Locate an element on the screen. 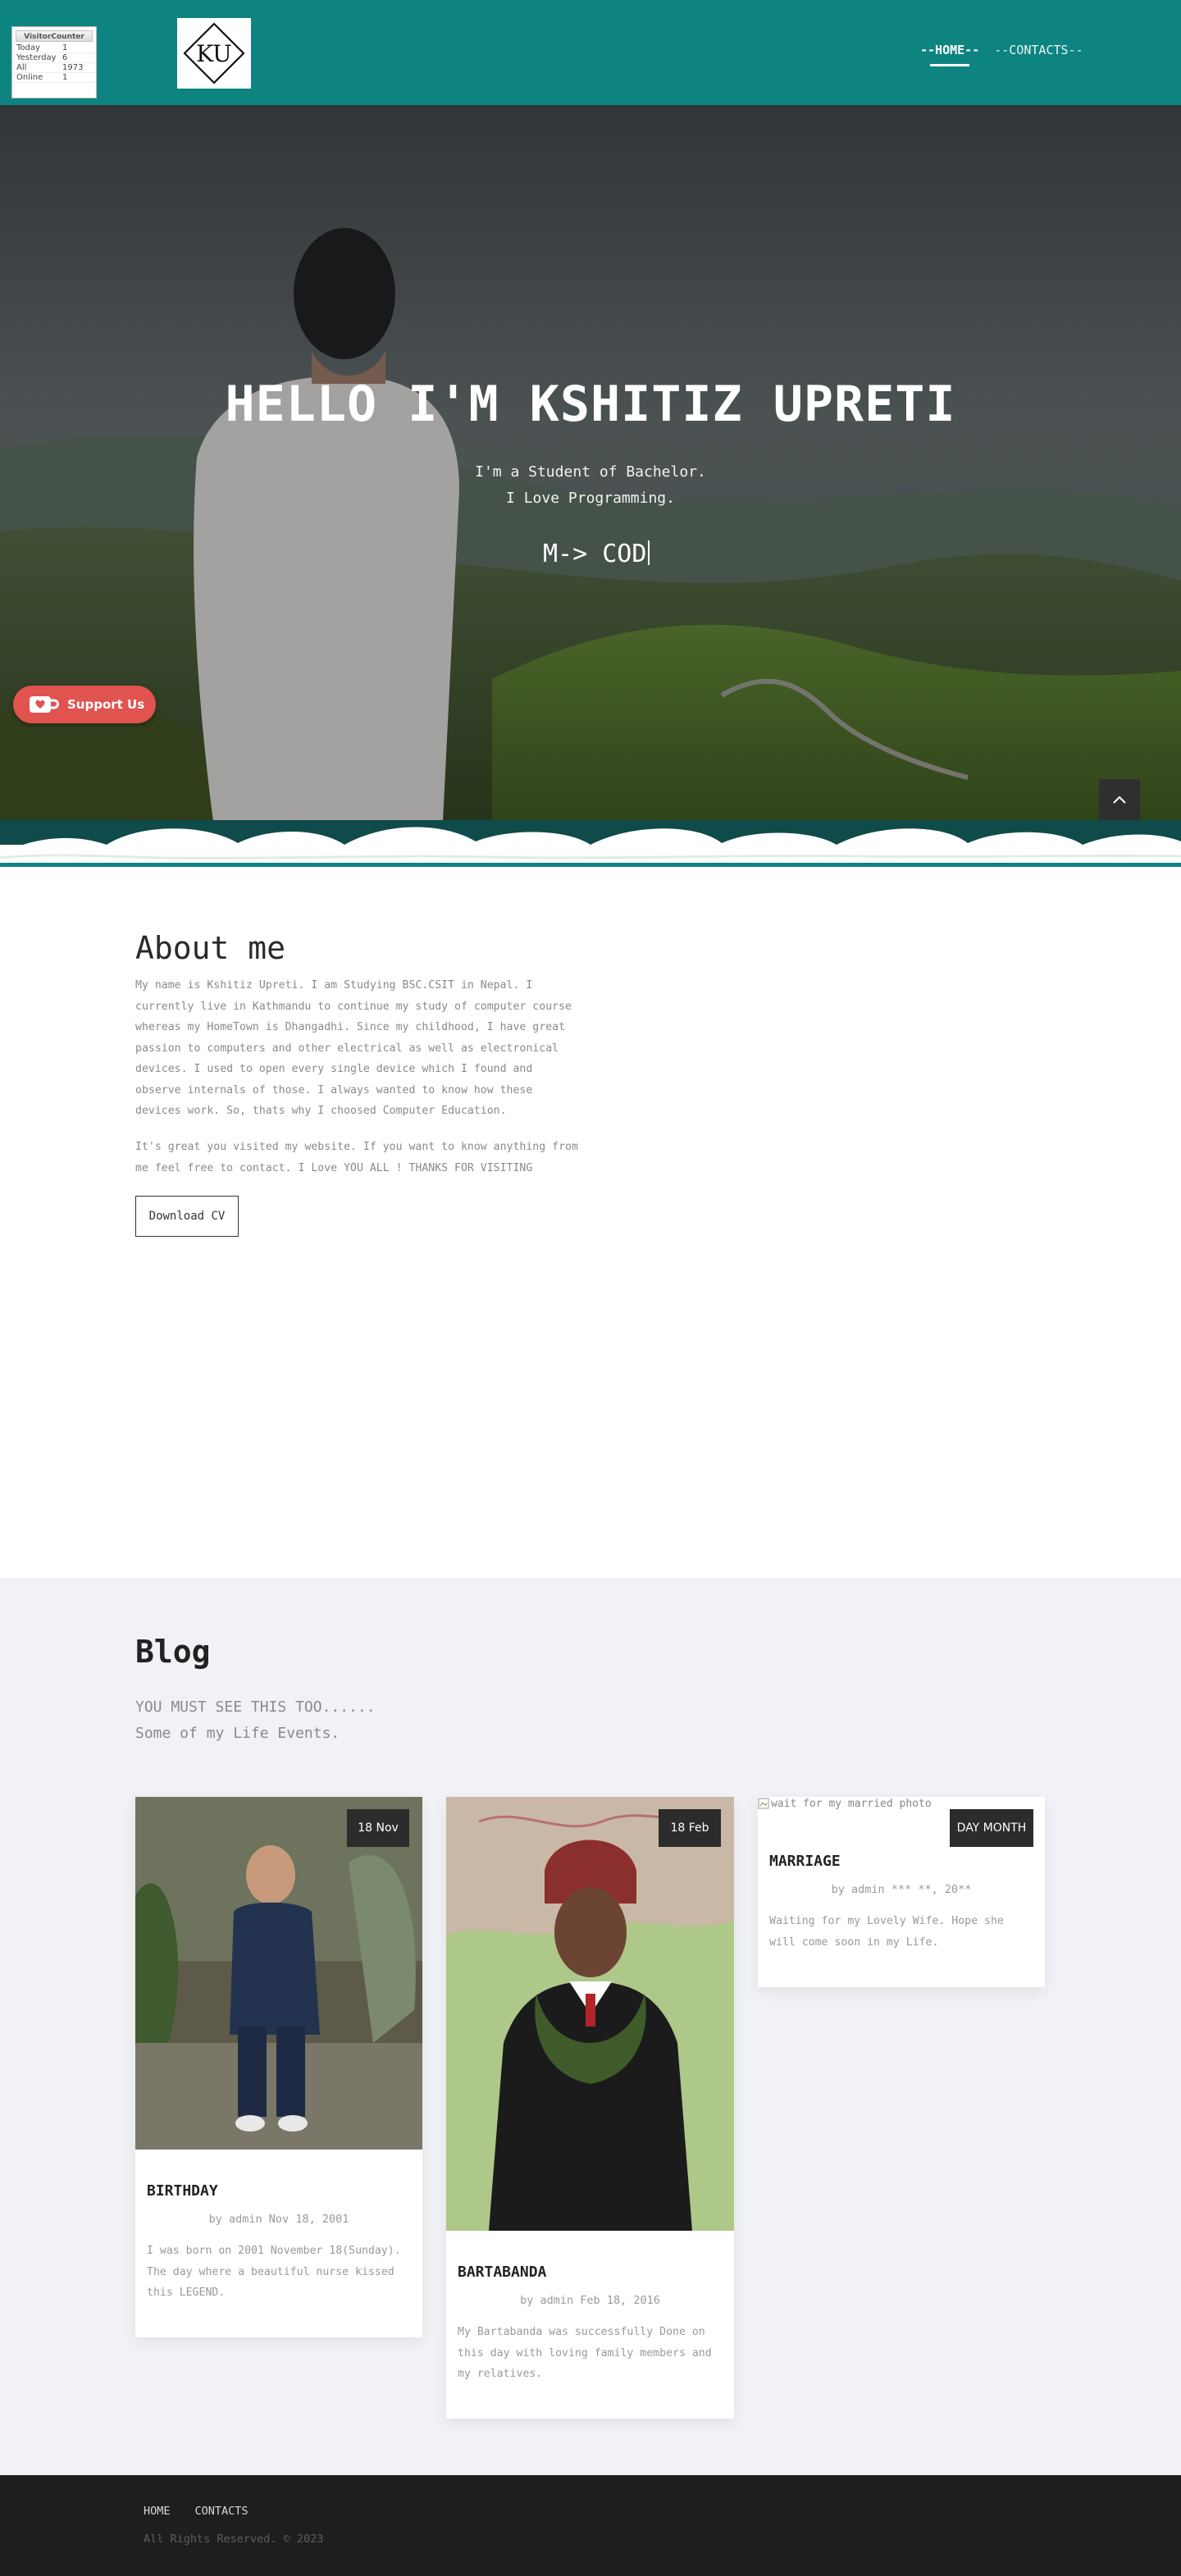 This screenshot has height=2576, width=1181. support-us-button: Support Us is located at coordinates (84, 704).